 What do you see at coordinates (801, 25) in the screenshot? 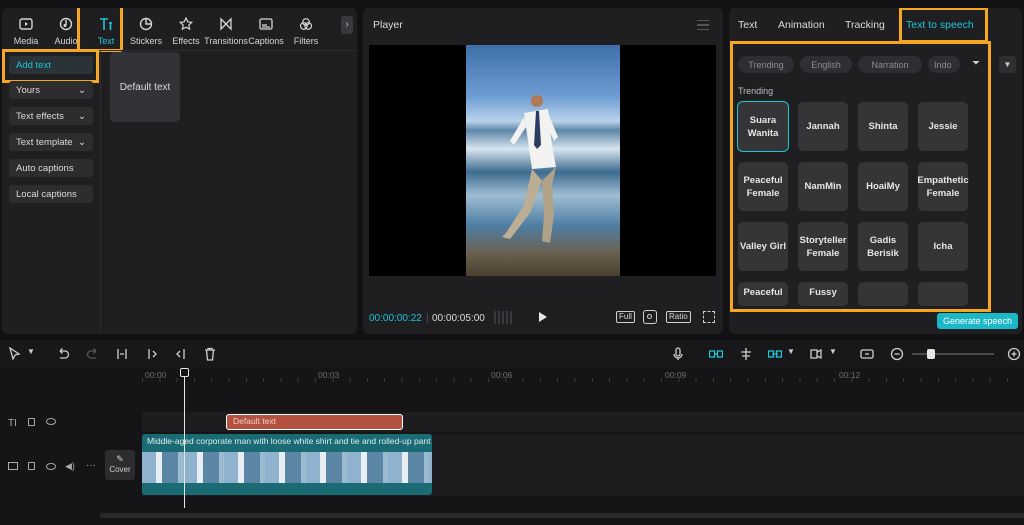
I see `tab-animation: Animation` at bounding box center [801, 25].